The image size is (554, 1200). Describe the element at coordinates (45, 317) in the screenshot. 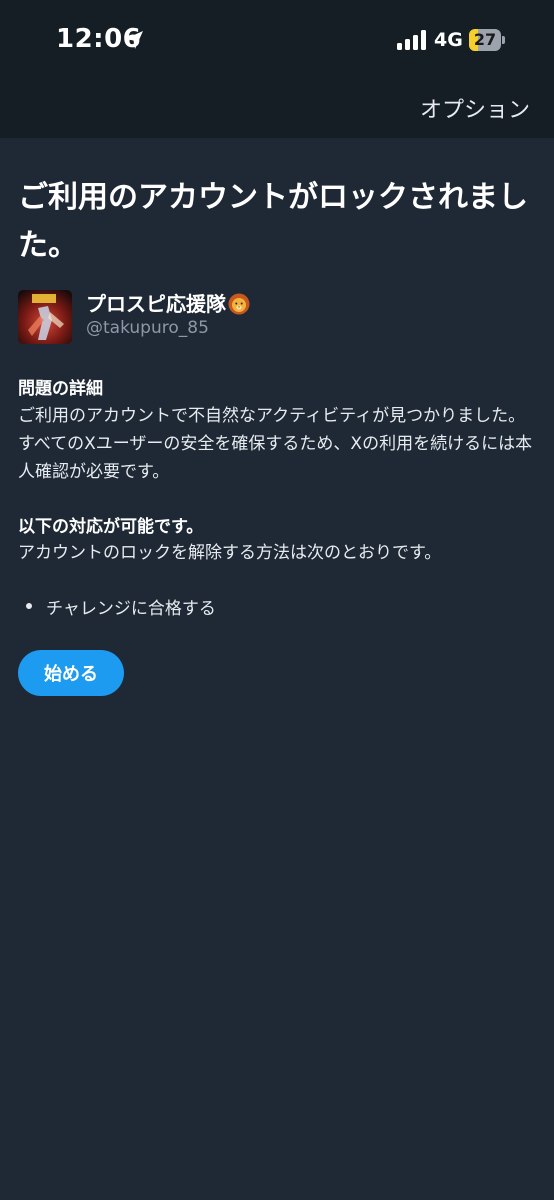

I see `avatar` at that location.